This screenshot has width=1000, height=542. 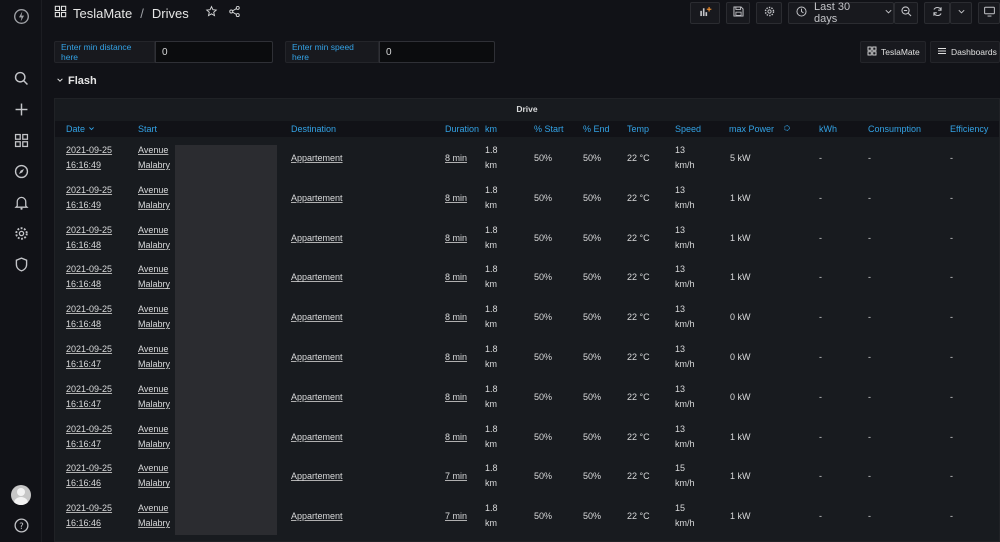 I want to click on bell-icon, so click(x=21, y=202).